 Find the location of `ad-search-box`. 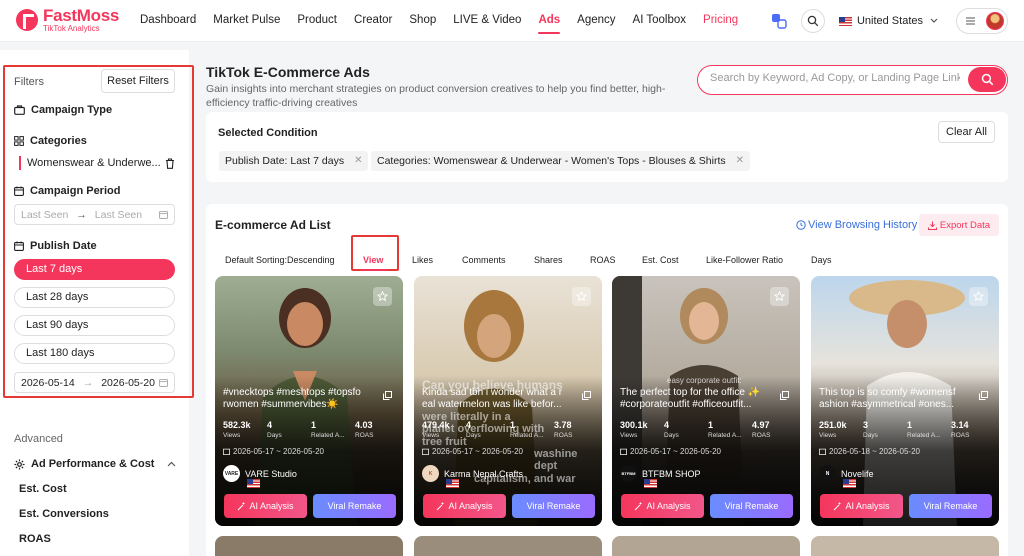

ad-search-box is located at coordinates (852, 80).